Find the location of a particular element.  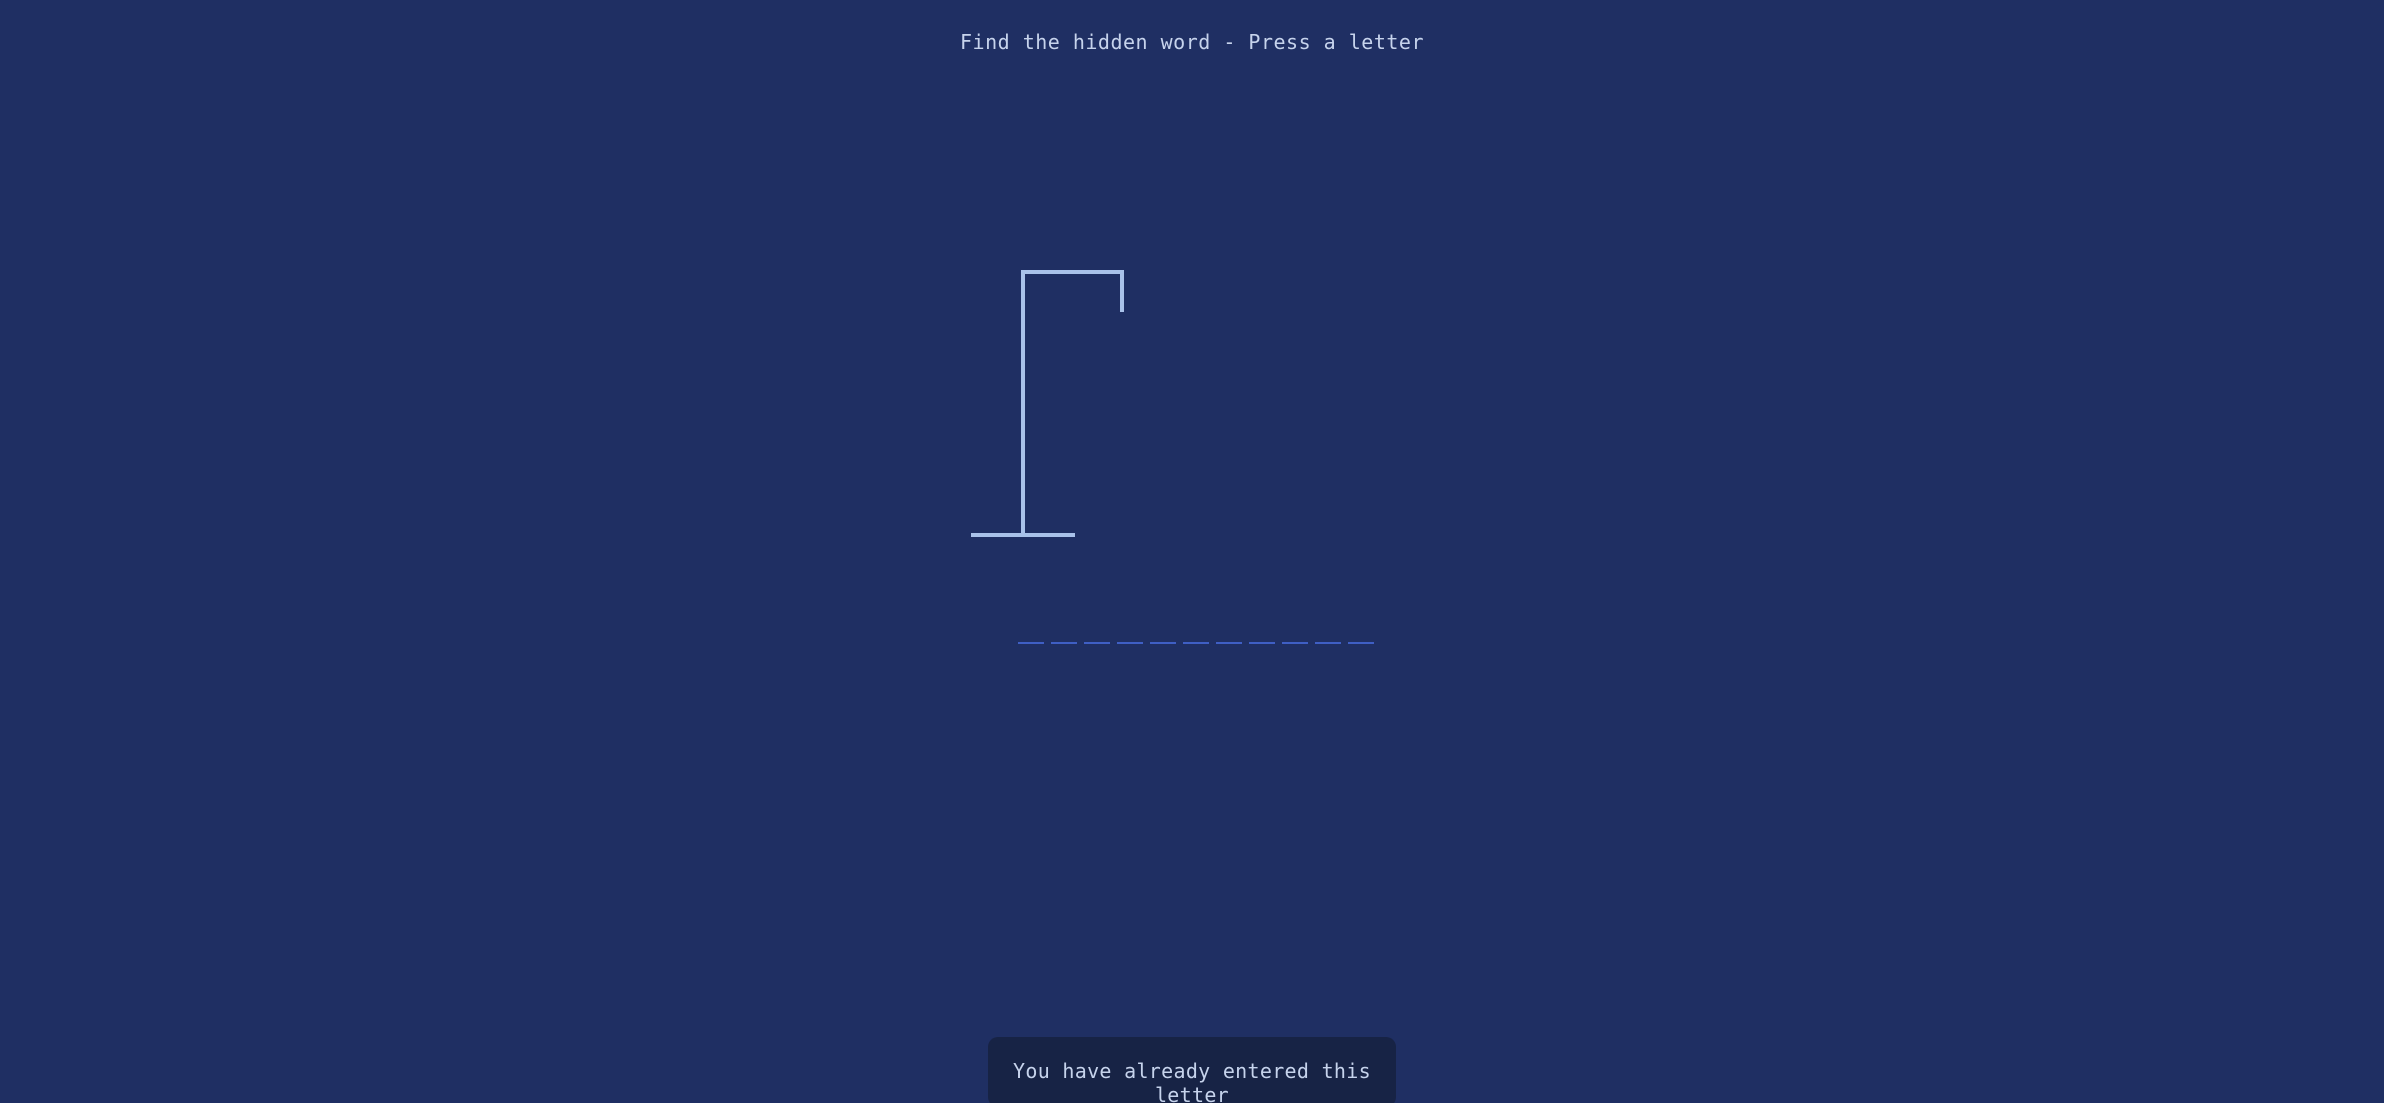

notification-toast: You have already entered this letter is located at coordinates (1192, 1070).